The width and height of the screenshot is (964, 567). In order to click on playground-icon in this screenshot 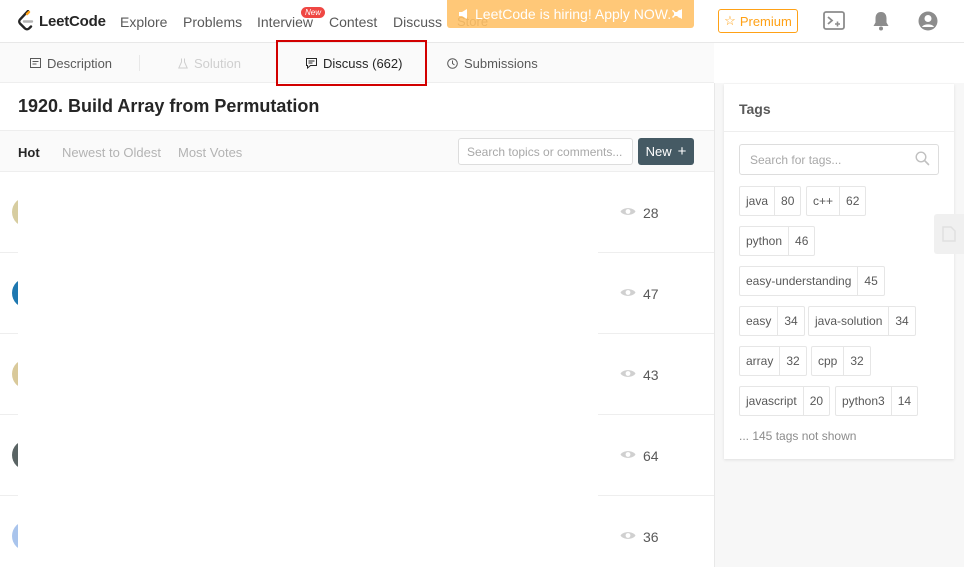, I will do `click(834, 21)`.